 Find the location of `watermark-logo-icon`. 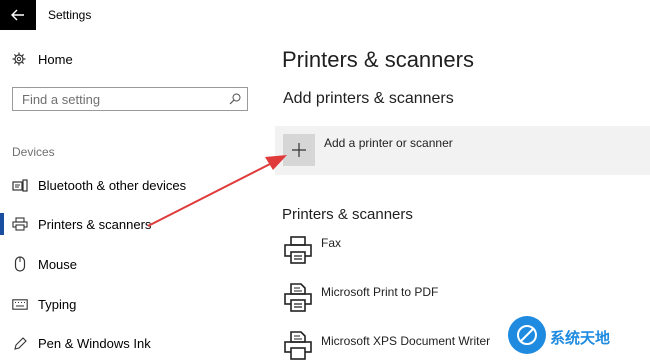

watermark-logo-icon is located at coordinates (527, 335).